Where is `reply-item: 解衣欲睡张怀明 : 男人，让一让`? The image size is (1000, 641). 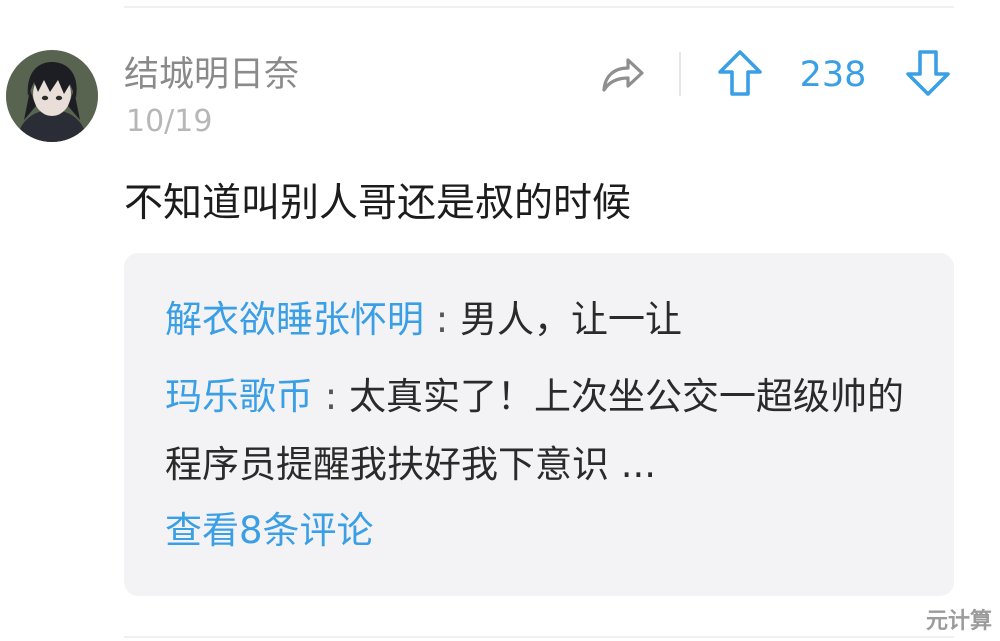
reply-item: 解衣欲睡张怀明 : 男人，让一让 is located at coordinates (535, 320).